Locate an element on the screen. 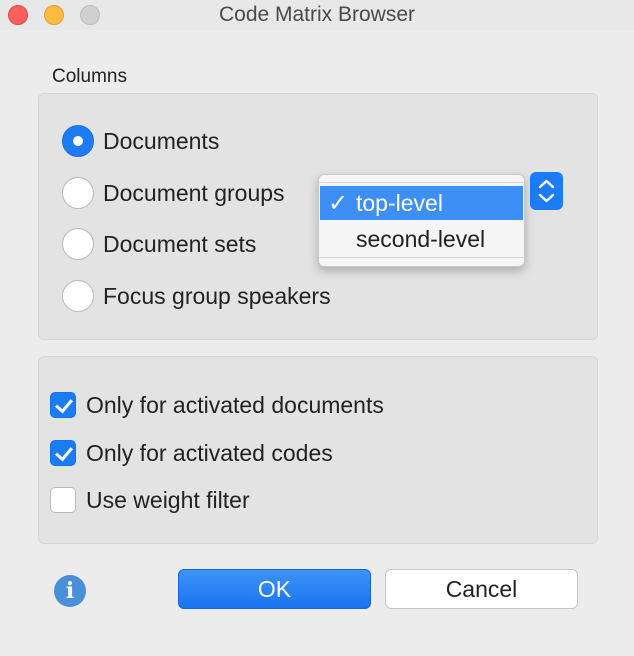  radio-option-document-sets: Document sets is located at coordinates (159, 244).